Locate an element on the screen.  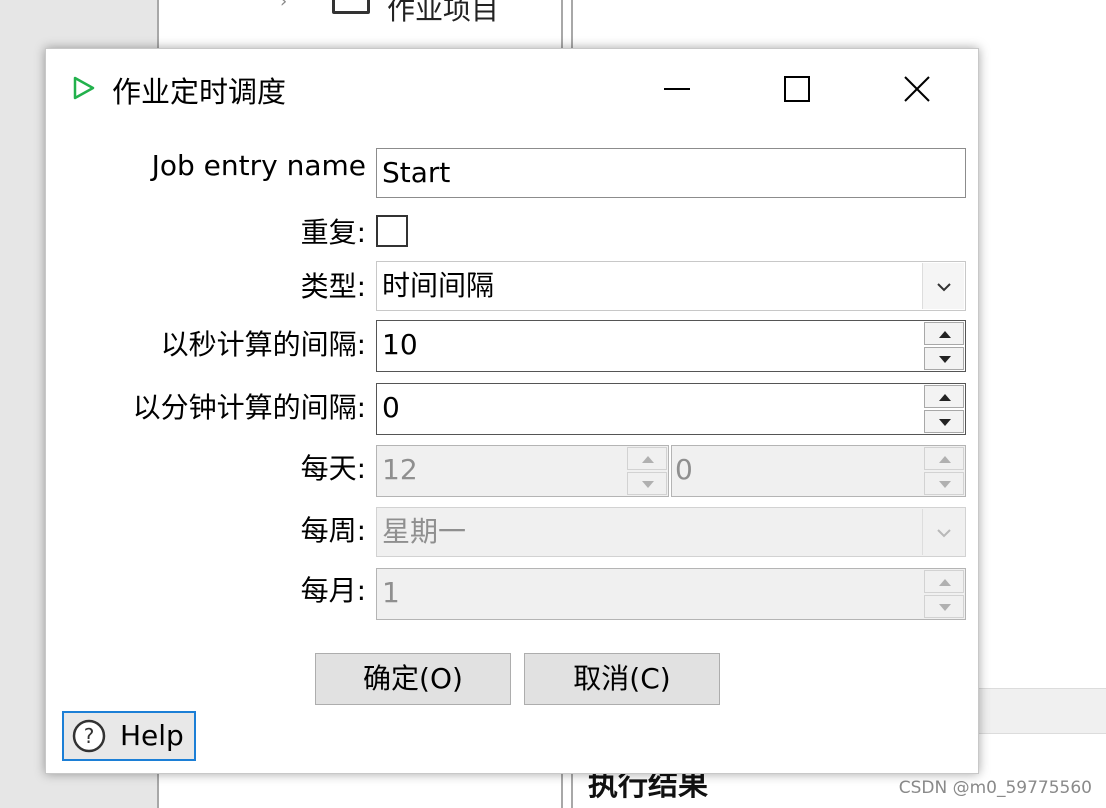
type-label: 类型: is located at coordinates (333, 286).